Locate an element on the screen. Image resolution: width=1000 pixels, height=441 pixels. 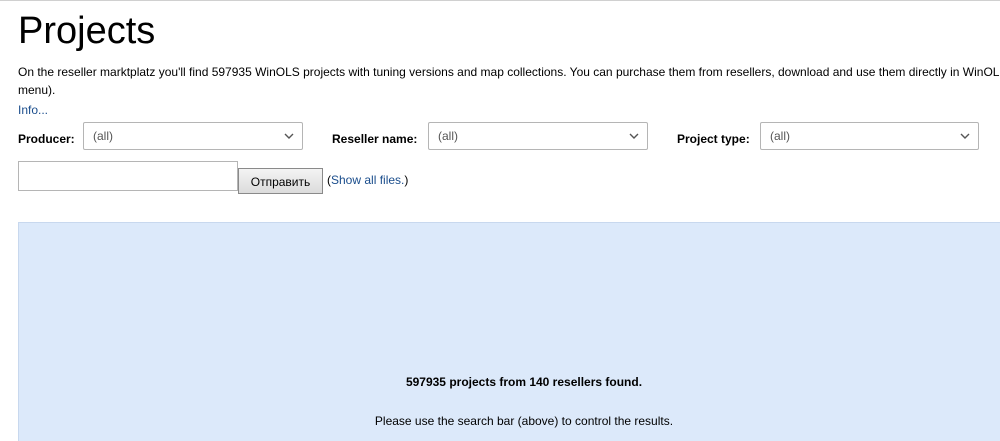
show-all-close-paren: ) is located at coordinates (406, 180).